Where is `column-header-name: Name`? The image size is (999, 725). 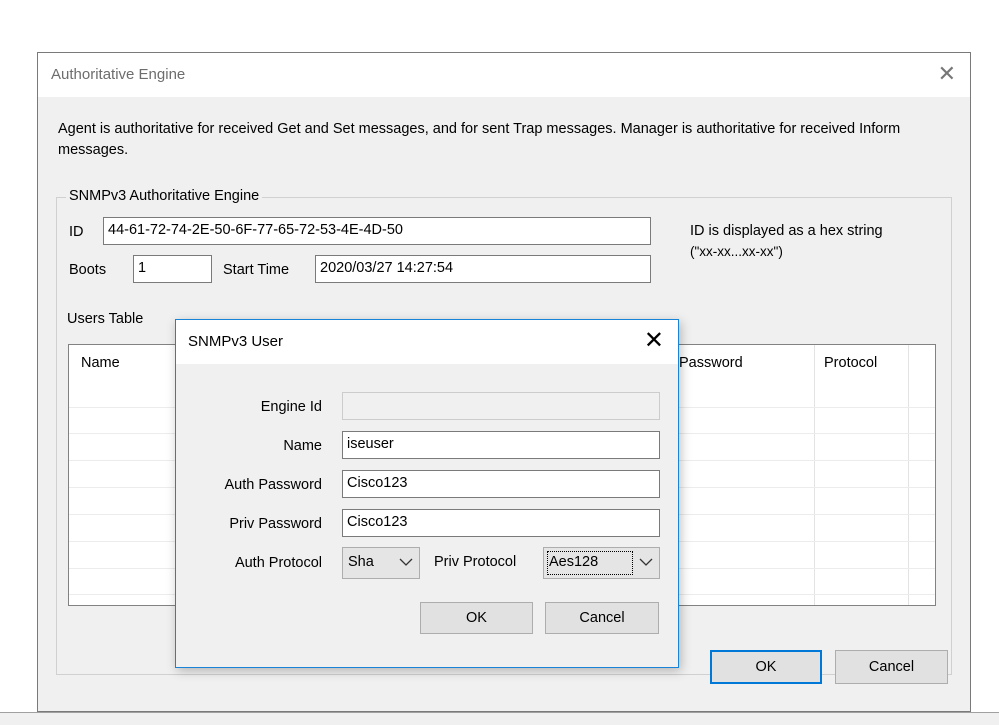 column-header-name: Name is located at coordinates (100, 363).